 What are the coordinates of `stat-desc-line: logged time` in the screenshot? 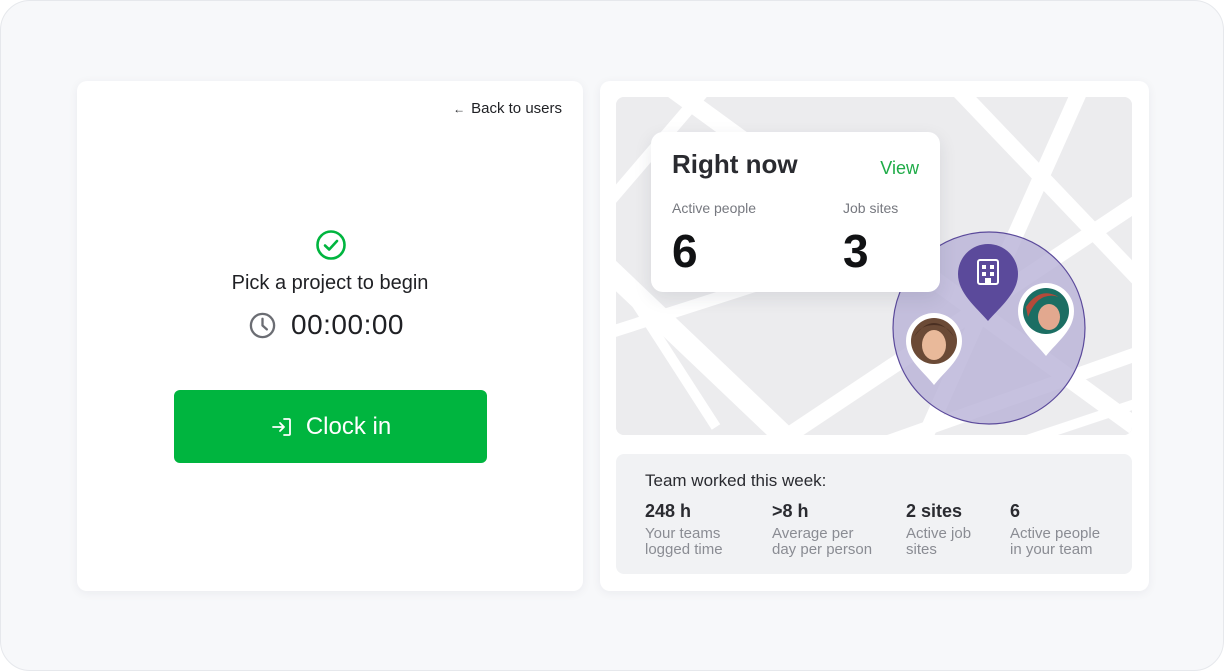 It's located at (684, 549).